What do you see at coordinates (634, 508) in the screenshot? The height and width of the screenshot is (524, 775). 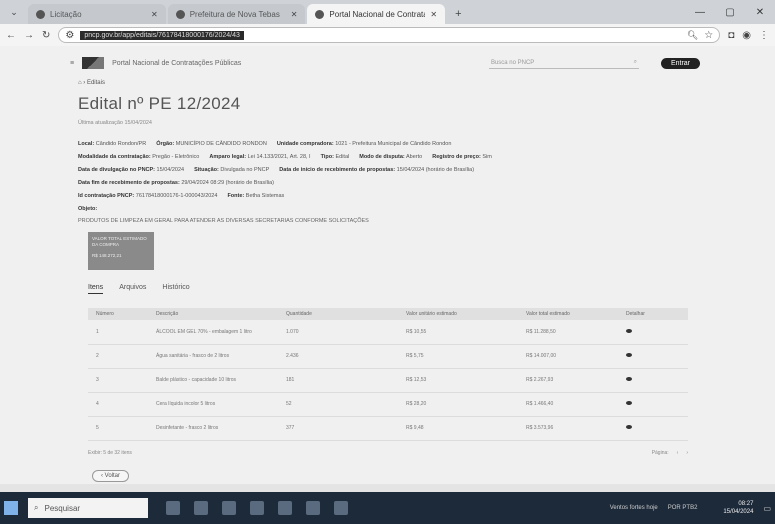 I see `weather-widget: Ventos fortes hoje` at bounding box center [634, 508].